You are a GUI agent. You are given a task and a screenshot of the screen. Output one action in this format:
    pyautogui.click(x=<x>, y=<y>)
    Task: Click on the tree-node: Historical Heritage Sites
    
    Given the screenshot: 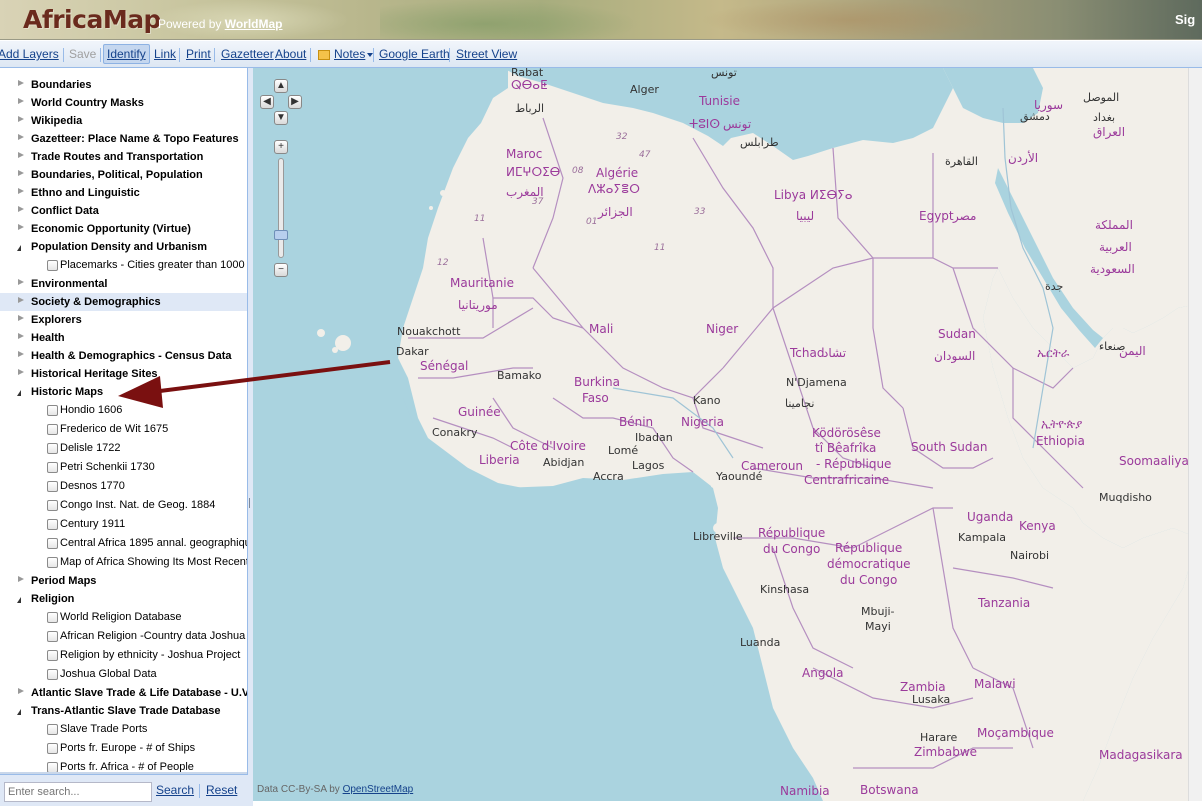 What is the action you would take?
    pyautogui.click(x=123, y=374)
    